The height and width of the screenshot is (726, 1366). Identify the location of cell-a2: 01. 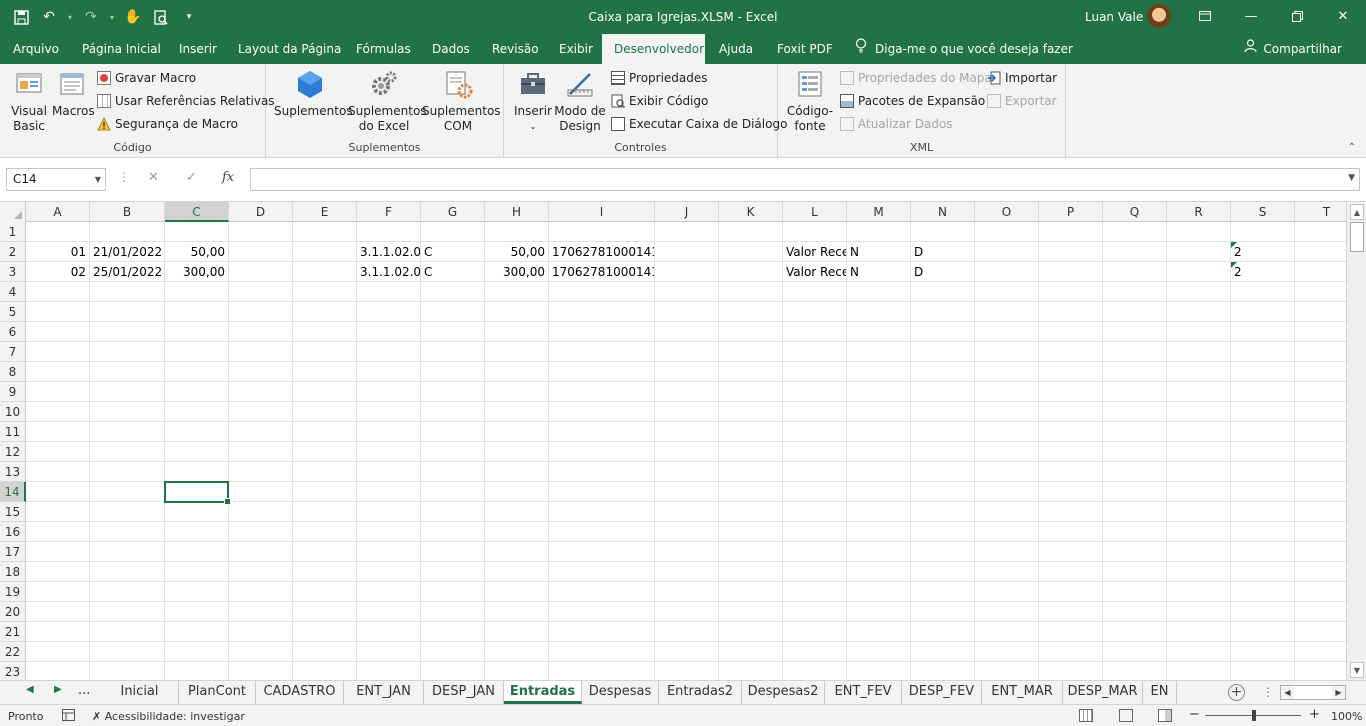
(57, 252).